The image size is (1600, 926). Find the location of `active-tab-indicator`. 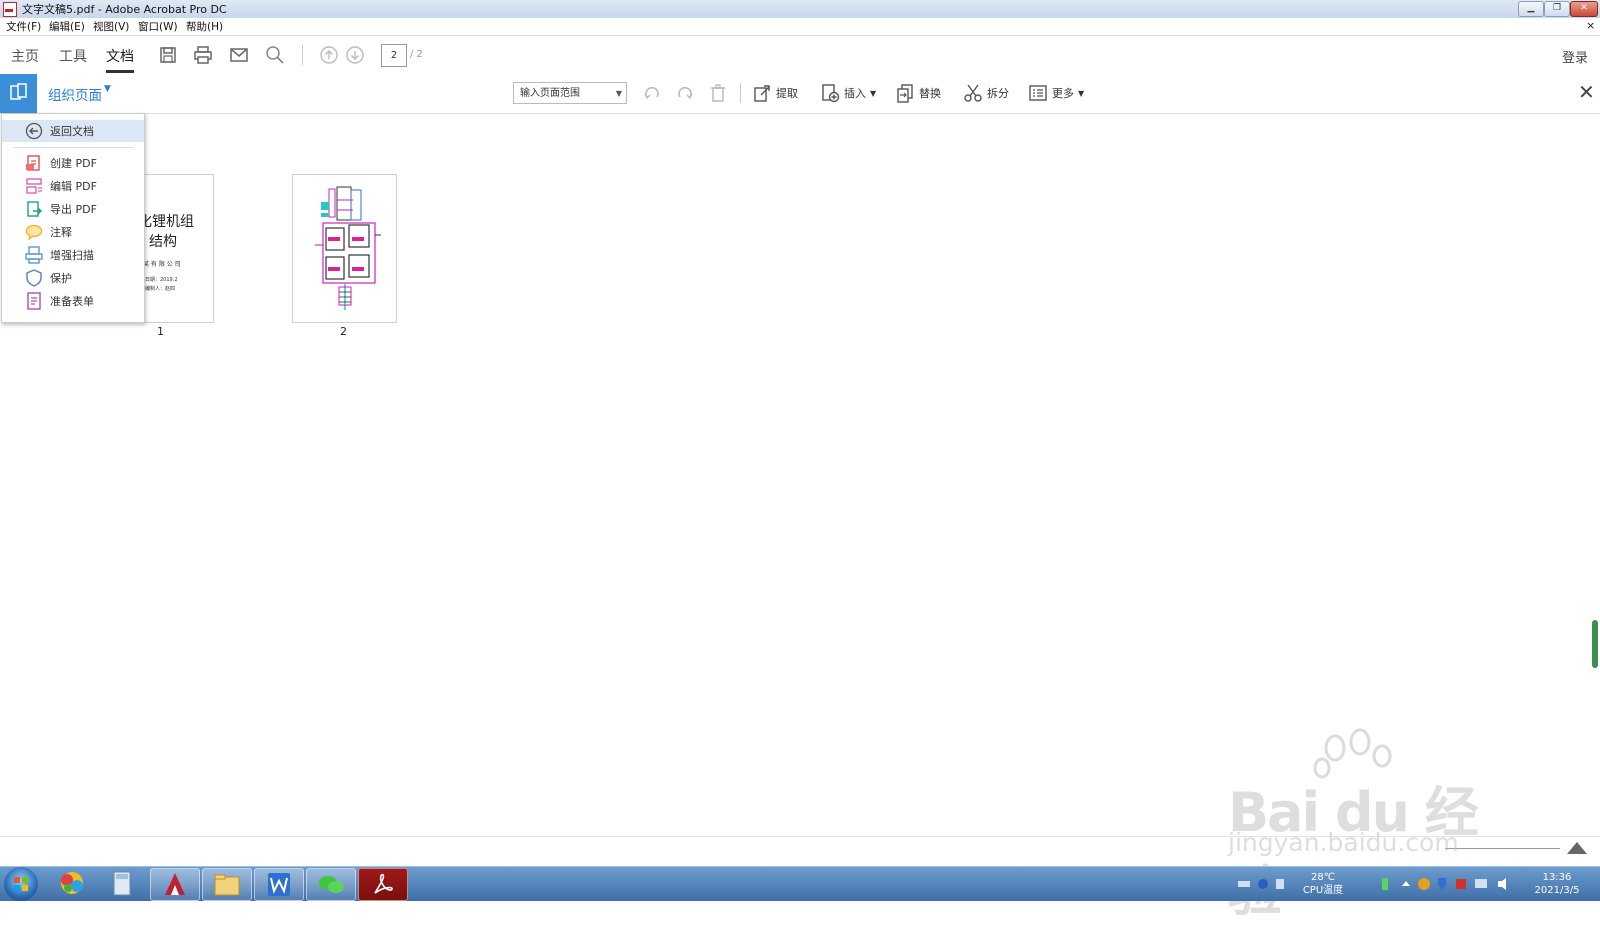

active-tab-indicator is located at coordinates (120, 71).